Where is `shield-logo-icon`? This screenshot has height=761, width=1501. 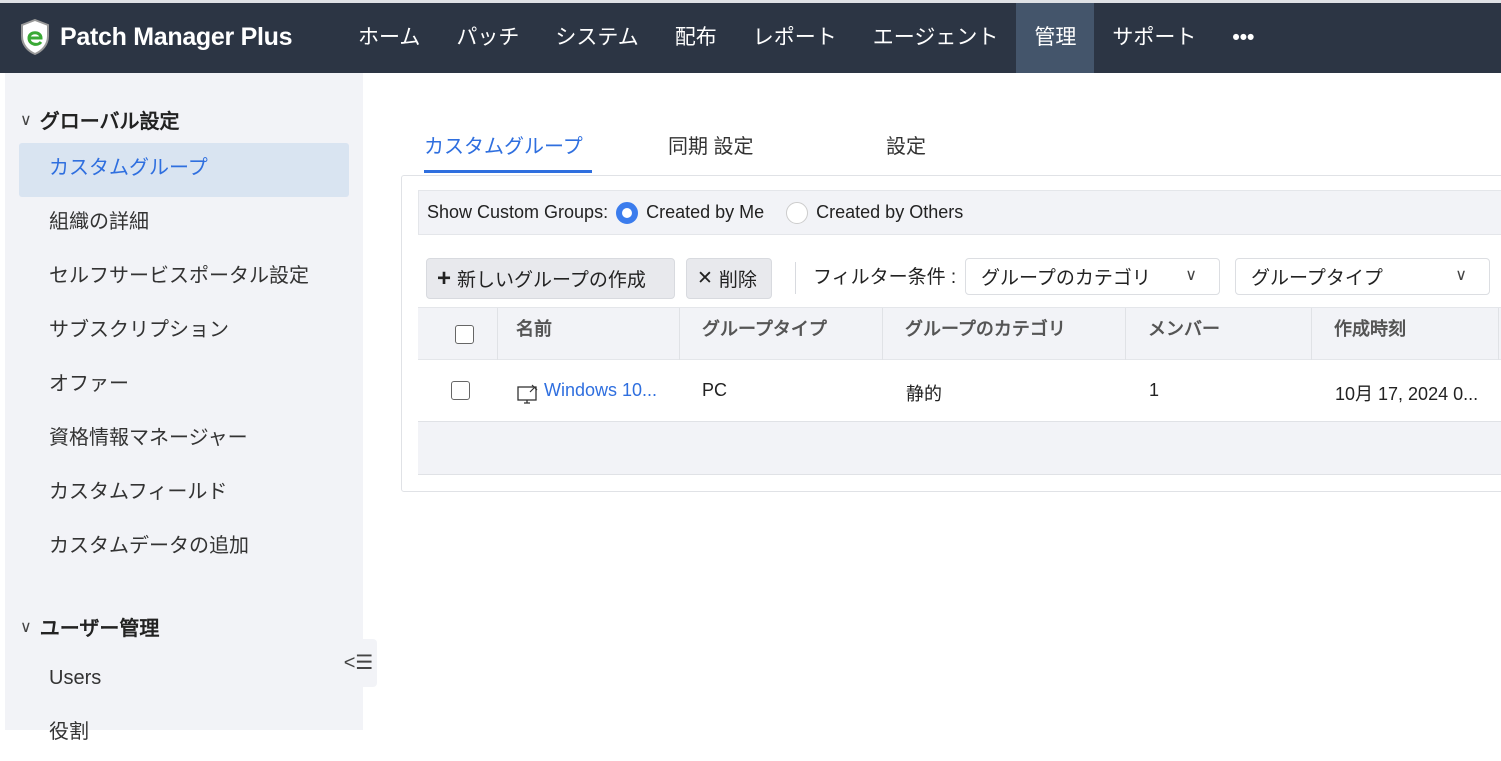 shield-logo-icon is located at coordinates (35, 37).